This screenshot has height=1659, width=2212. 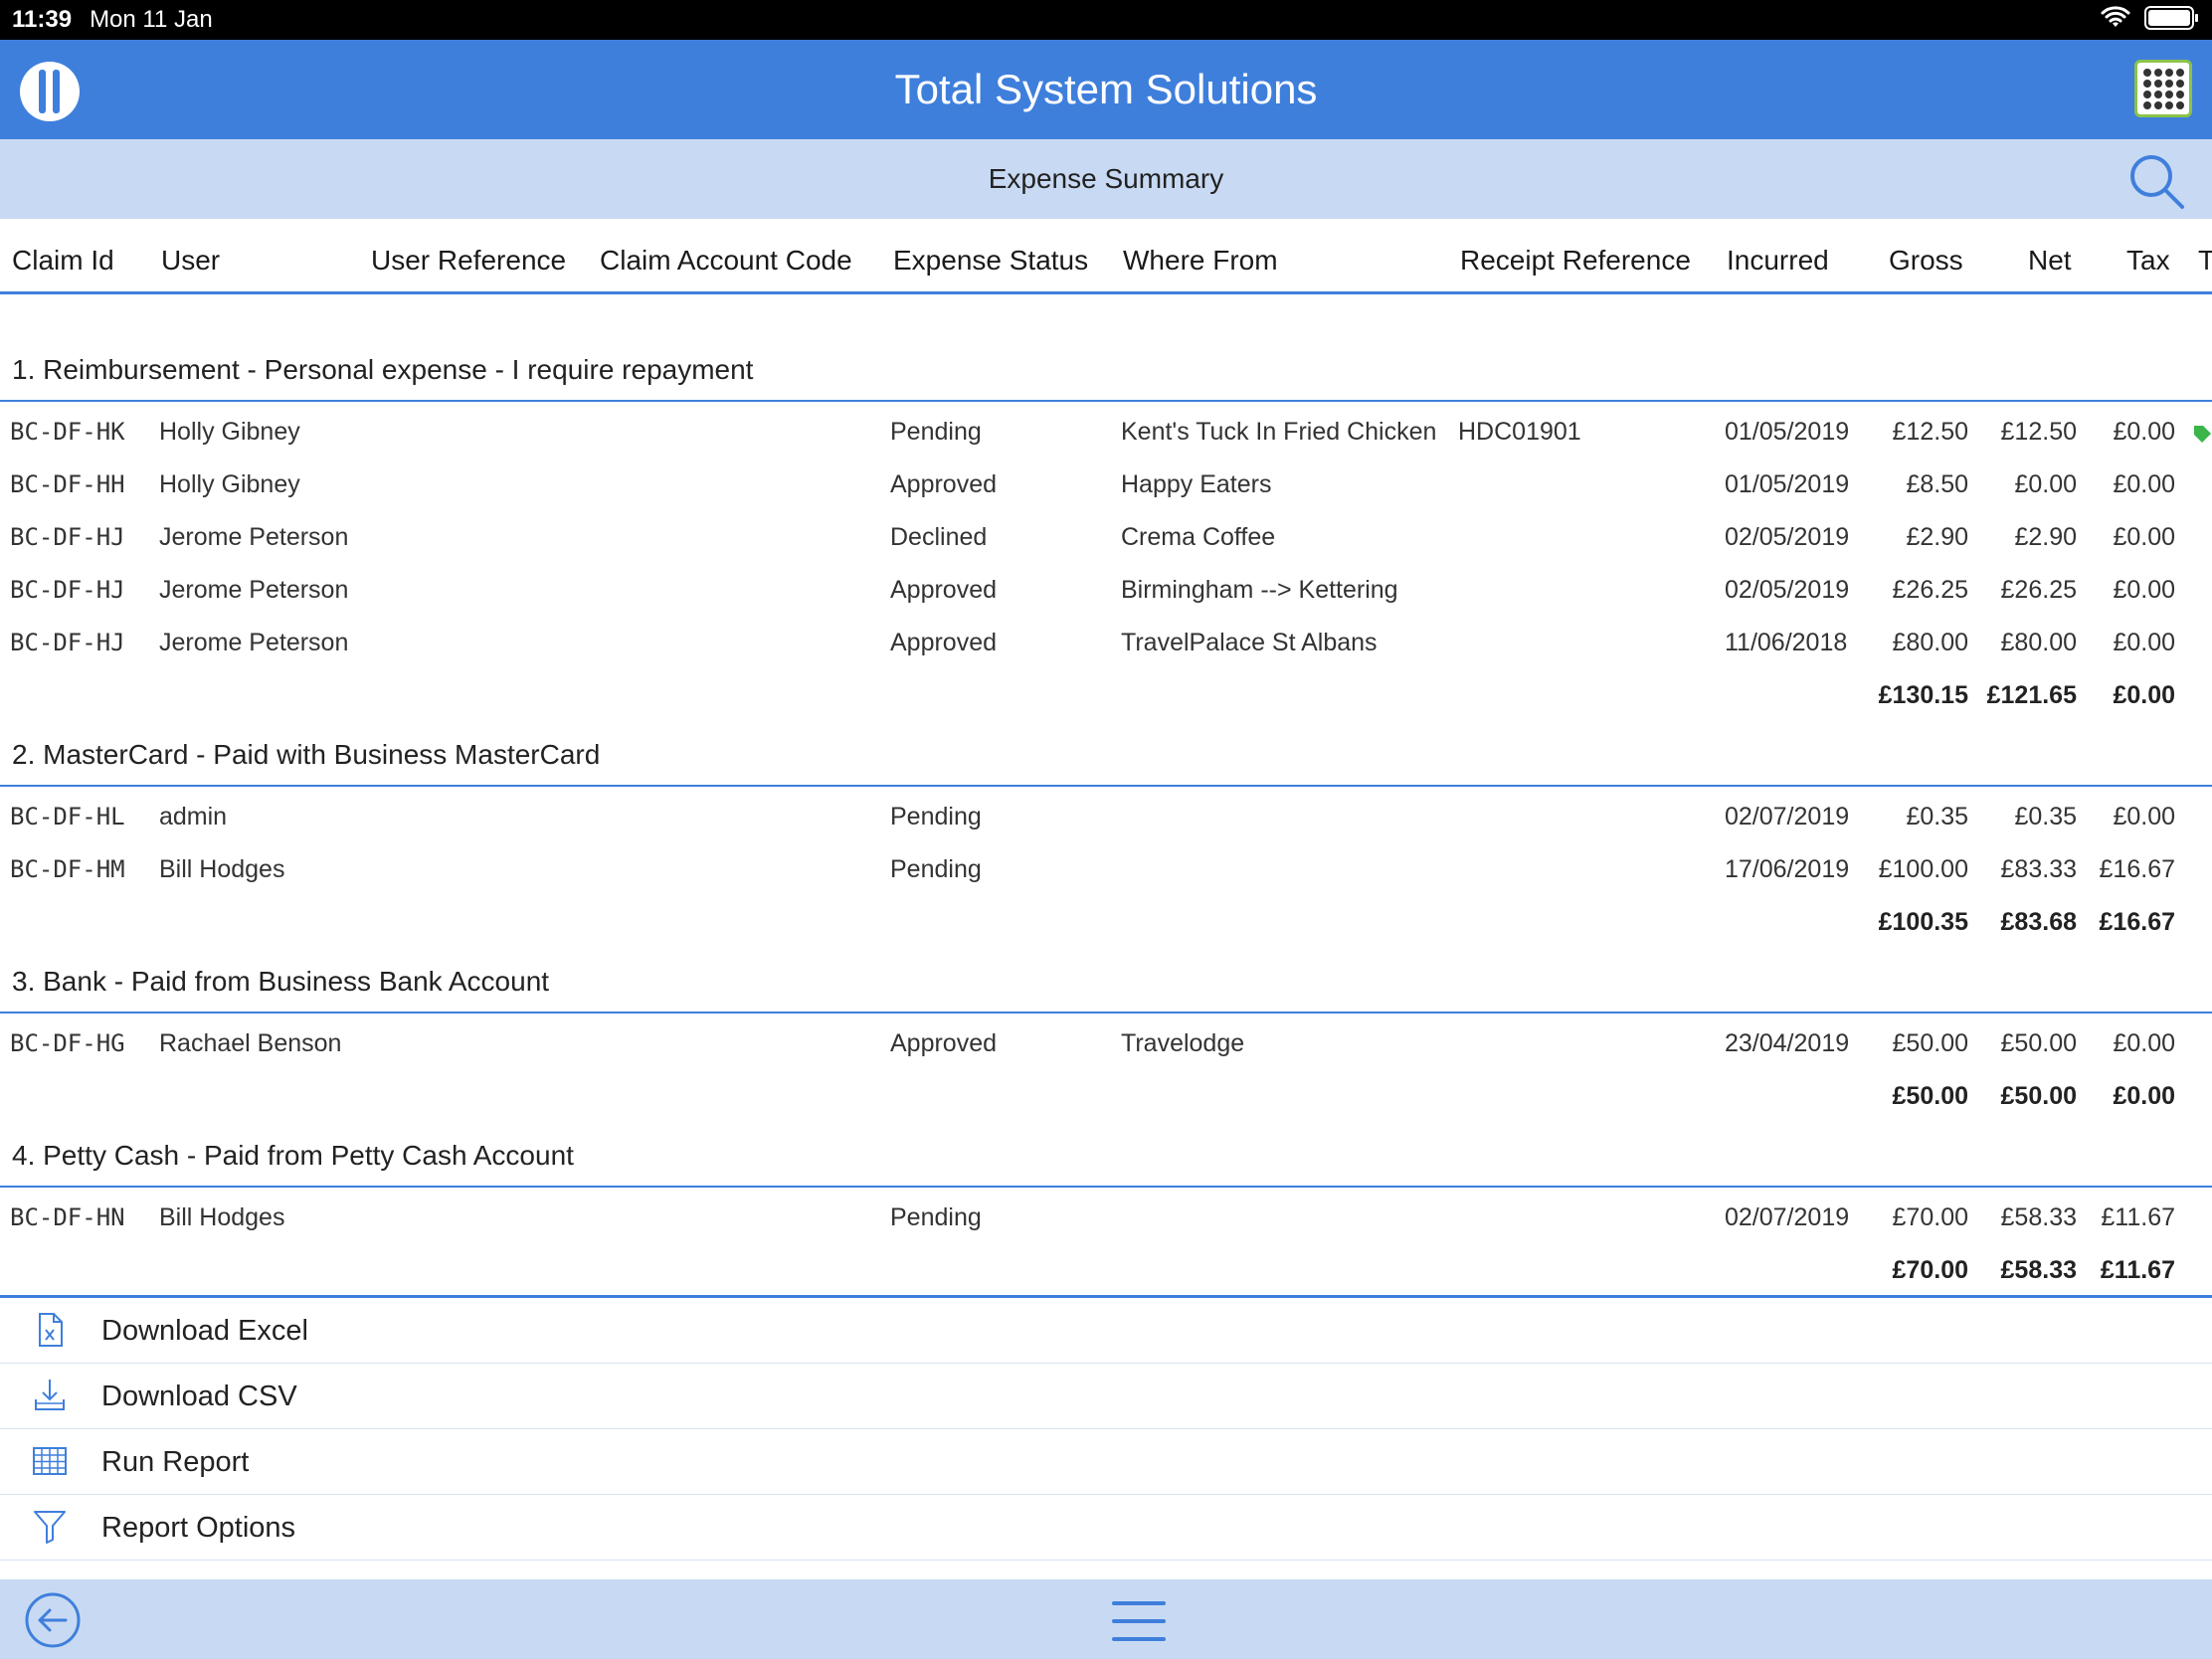 What do you see at coordinates (2050, 260) in the screenshot?
I see `col-net: Net` at bounding box center [2050, 260].